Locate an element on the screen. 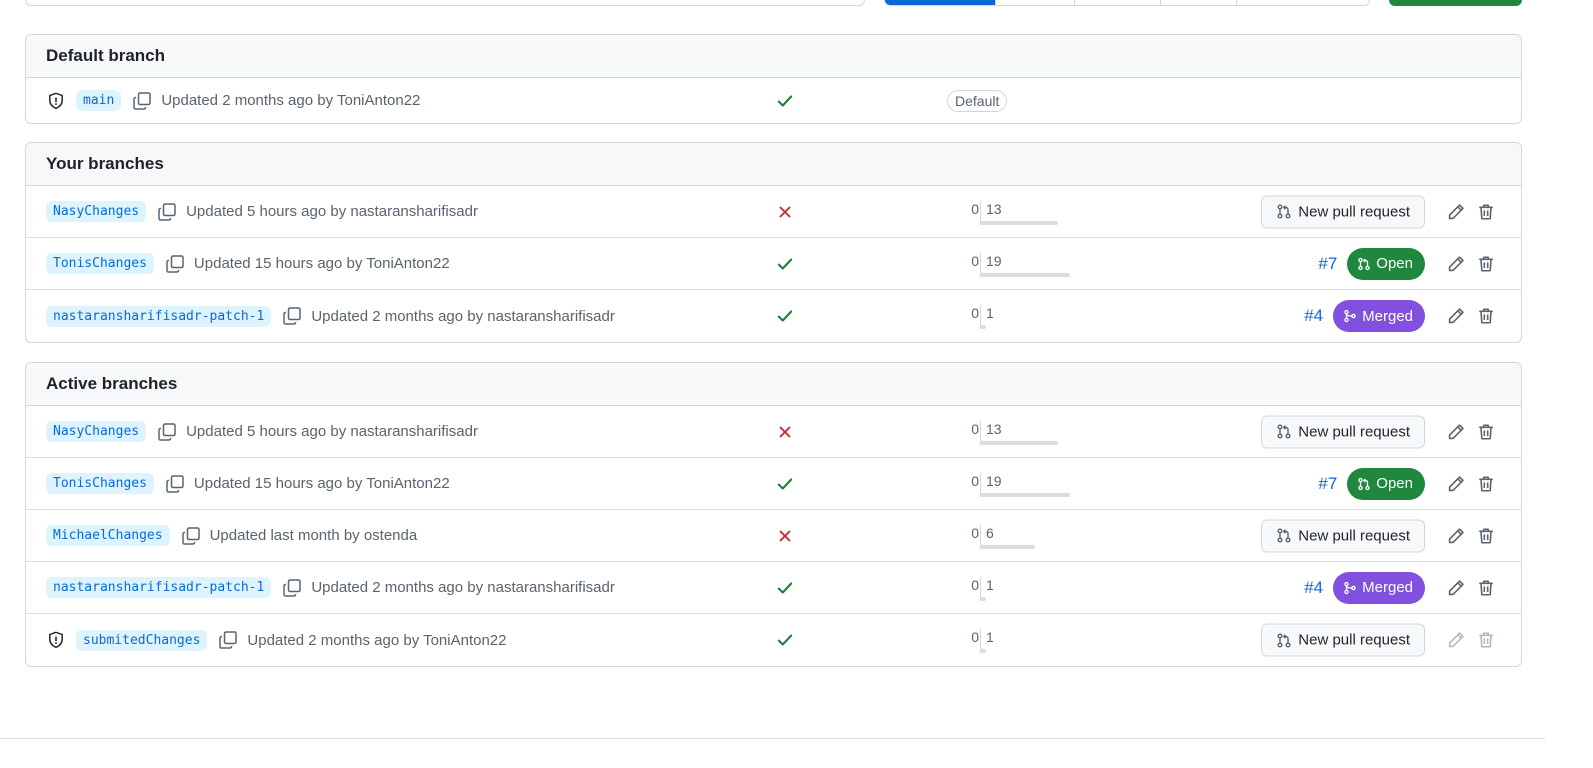 Image resolution: width=1593 pixels, height=768 pixels. branch-name-link: MichaelChanges is located at coordinates (108, 535).